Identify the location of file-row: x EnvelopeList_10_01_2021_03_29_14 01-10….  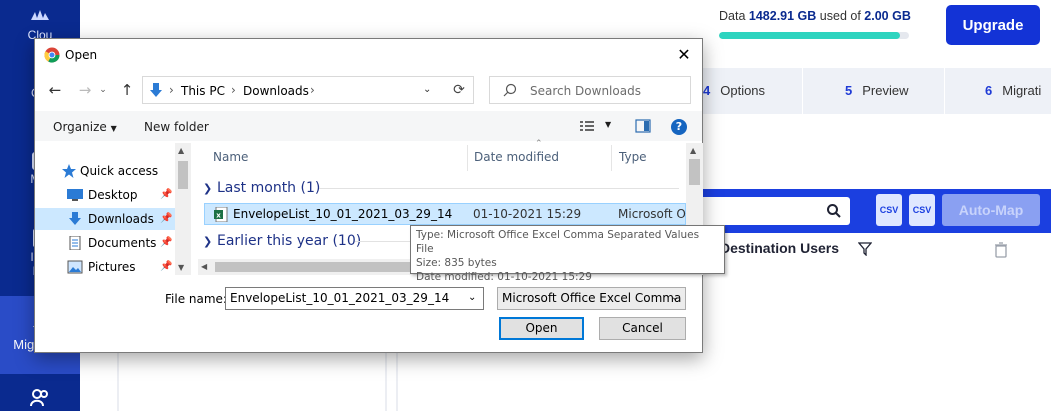
(445, 214).